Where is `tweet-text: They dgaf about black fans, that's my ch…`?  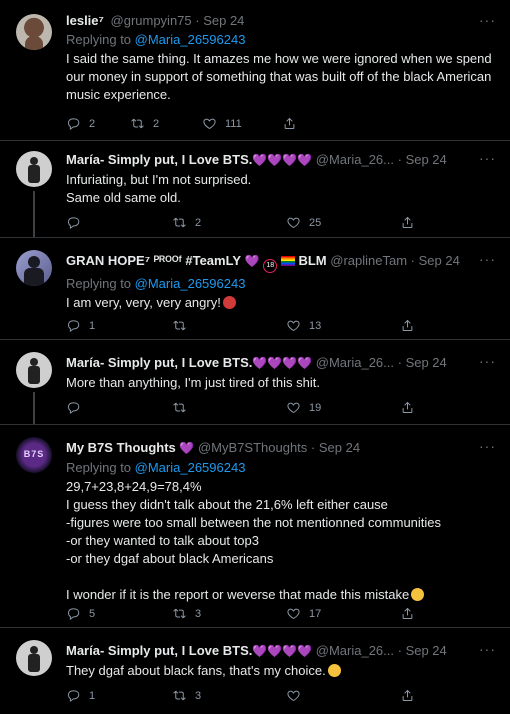
tweet-text: They dgaf about black fans, that's my ch… is located at coordinates (281, 671).